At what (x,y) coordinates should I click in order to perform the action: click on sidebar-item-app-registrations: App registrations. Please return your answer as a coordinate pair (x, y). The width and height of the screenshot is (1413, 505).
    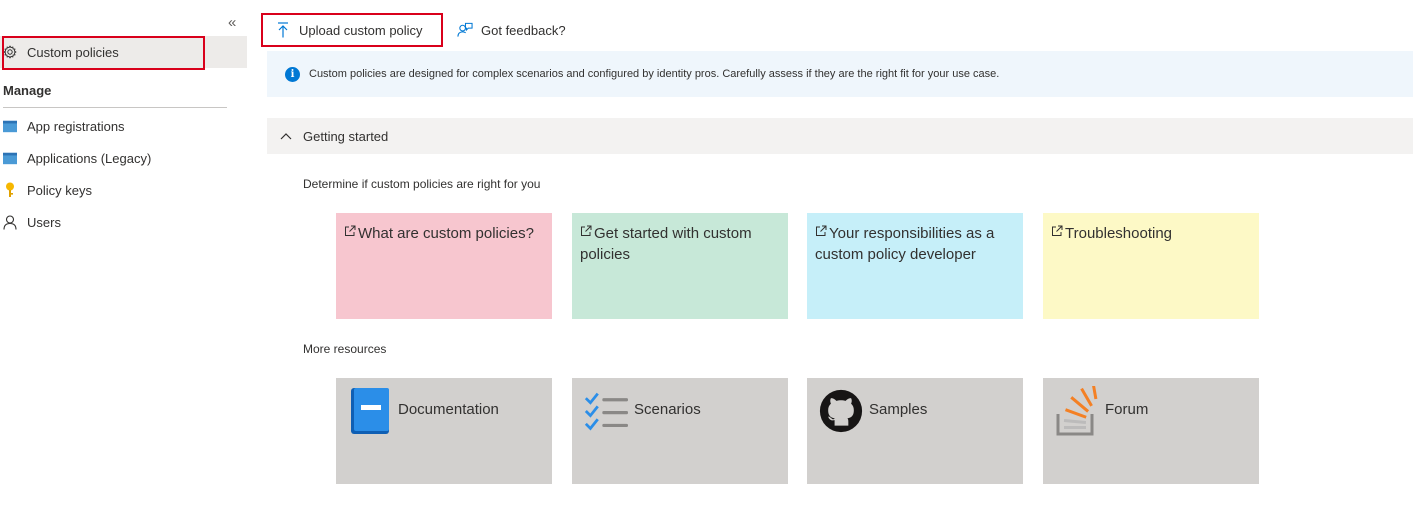
    Looking at the image, I should click on (123, 126).